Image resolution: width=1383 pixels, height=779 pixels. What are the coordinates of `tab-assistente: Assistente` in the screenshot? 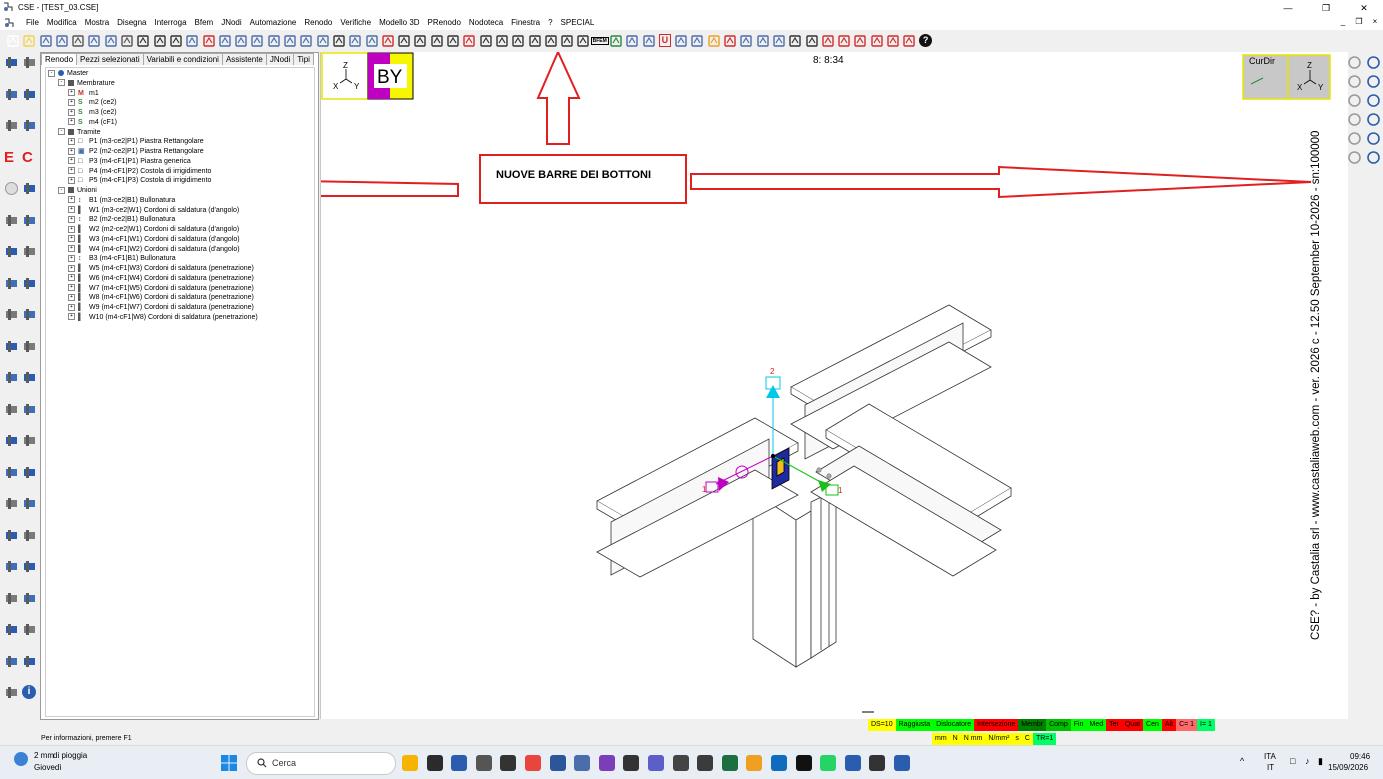 It's located at (244, 59).